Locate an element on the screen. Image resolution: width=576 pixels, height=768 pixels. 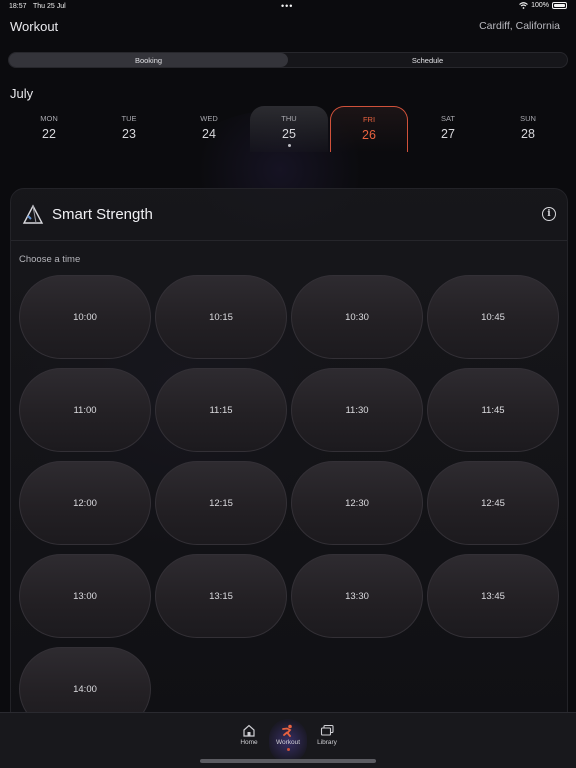
day-tue: TUE 23 is located at coordinates (129, 129).